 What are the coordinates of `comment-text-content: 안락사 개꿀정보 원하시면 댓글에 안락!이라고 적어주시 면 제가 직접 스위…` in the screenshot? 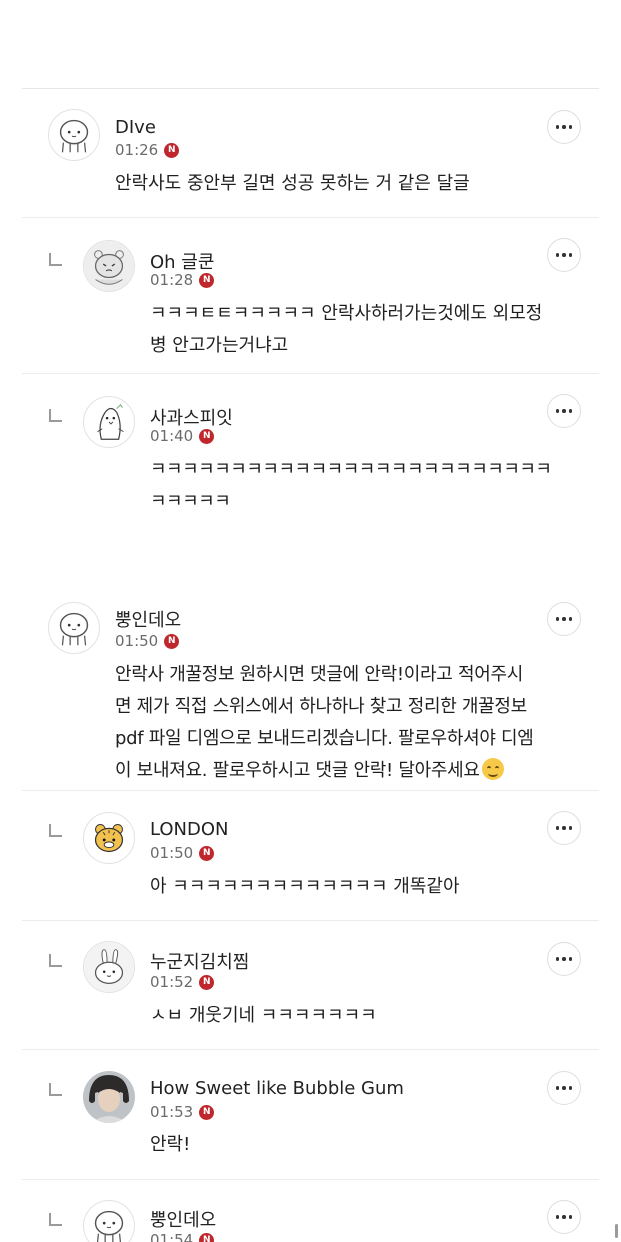 It's located at (324, 722).